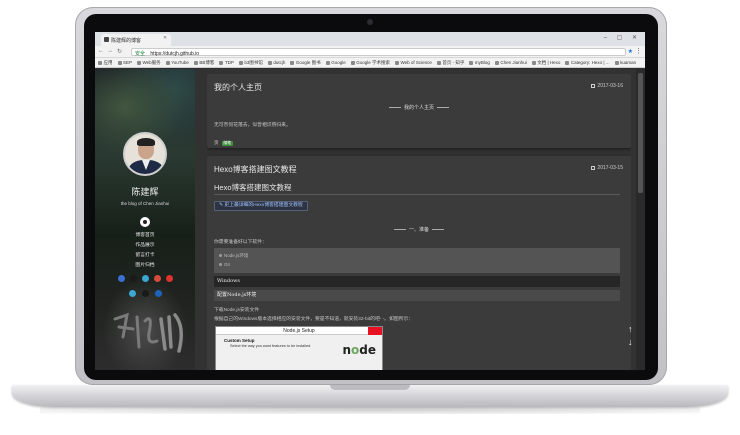 The image size is (740, 435). I want to click on post-date: 2017-03-16, so click(607, 86).